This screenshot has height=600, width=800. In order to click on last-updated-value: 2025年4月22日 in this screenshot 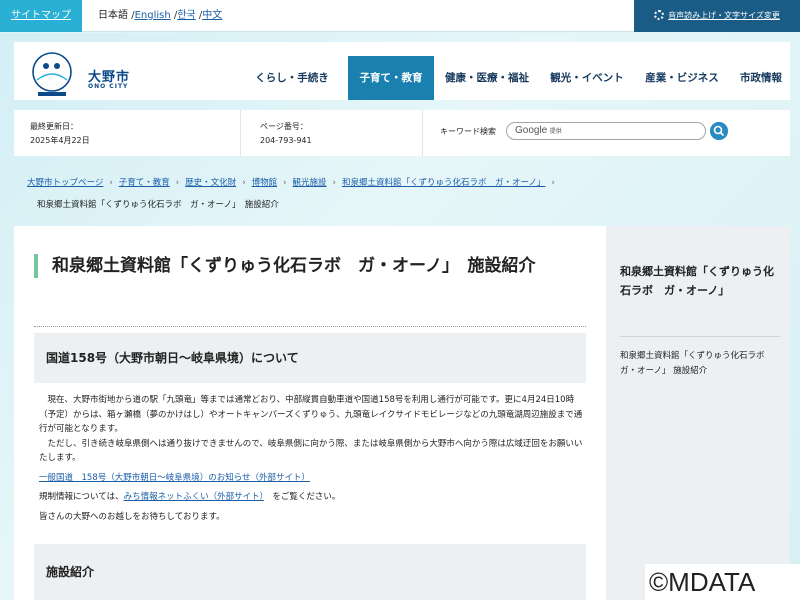, I will do `click(60, 140)`.